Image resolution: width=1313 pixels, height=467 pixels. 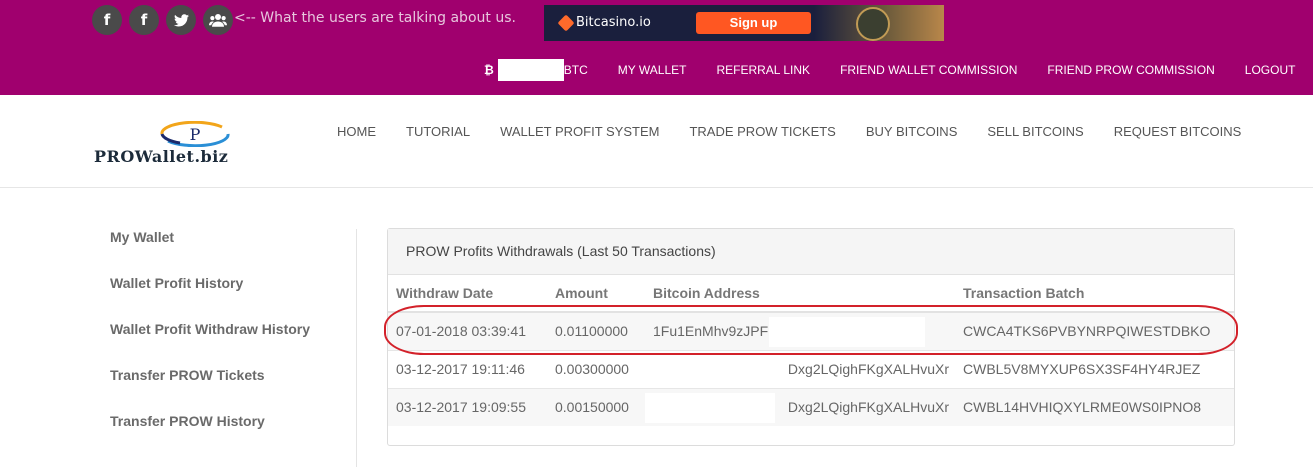 I want to click on ad-character-image, so click(x=873, y=24).